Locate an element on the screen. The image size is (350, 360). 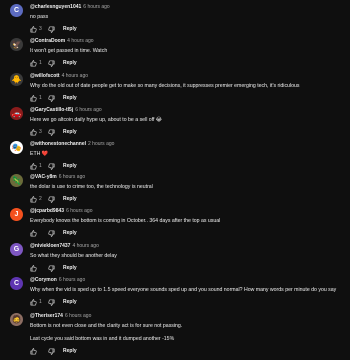
comment-text: no pass is located at coordinates (187, 17).